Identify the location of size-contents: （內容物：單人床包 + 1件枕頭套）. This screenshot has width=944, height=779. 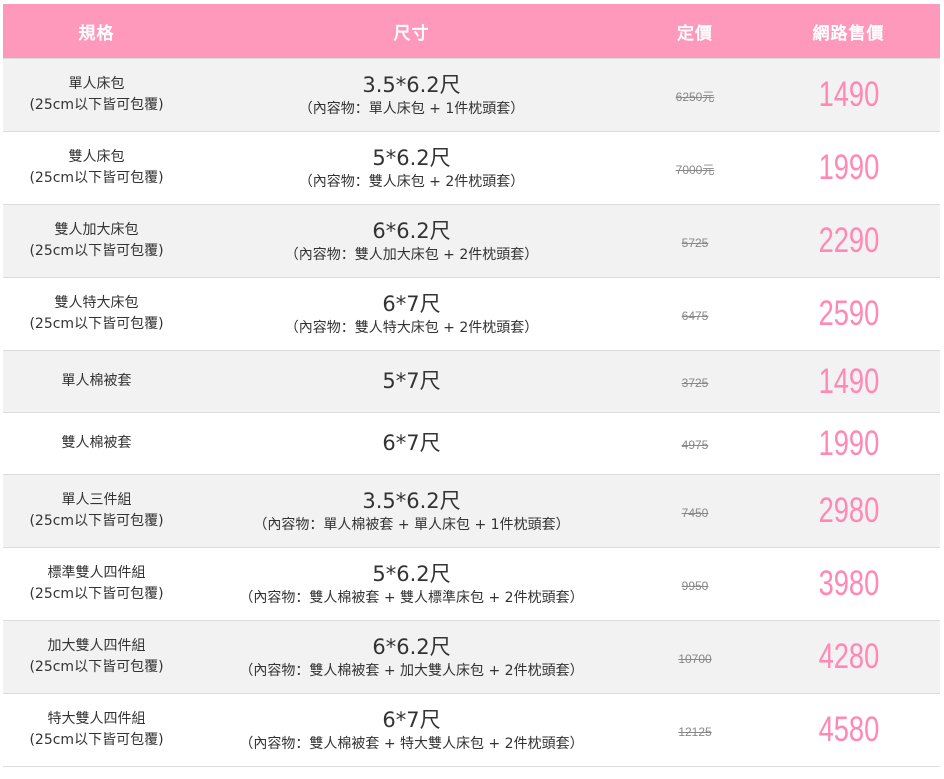
(411, 108).